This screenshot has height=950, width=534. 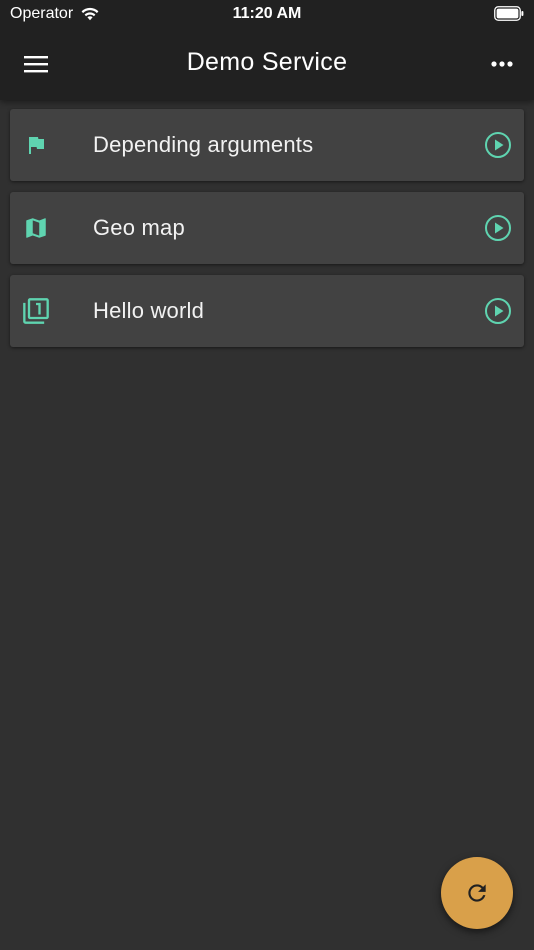 I want to click on flag-icon, so click(x=36, y=145).